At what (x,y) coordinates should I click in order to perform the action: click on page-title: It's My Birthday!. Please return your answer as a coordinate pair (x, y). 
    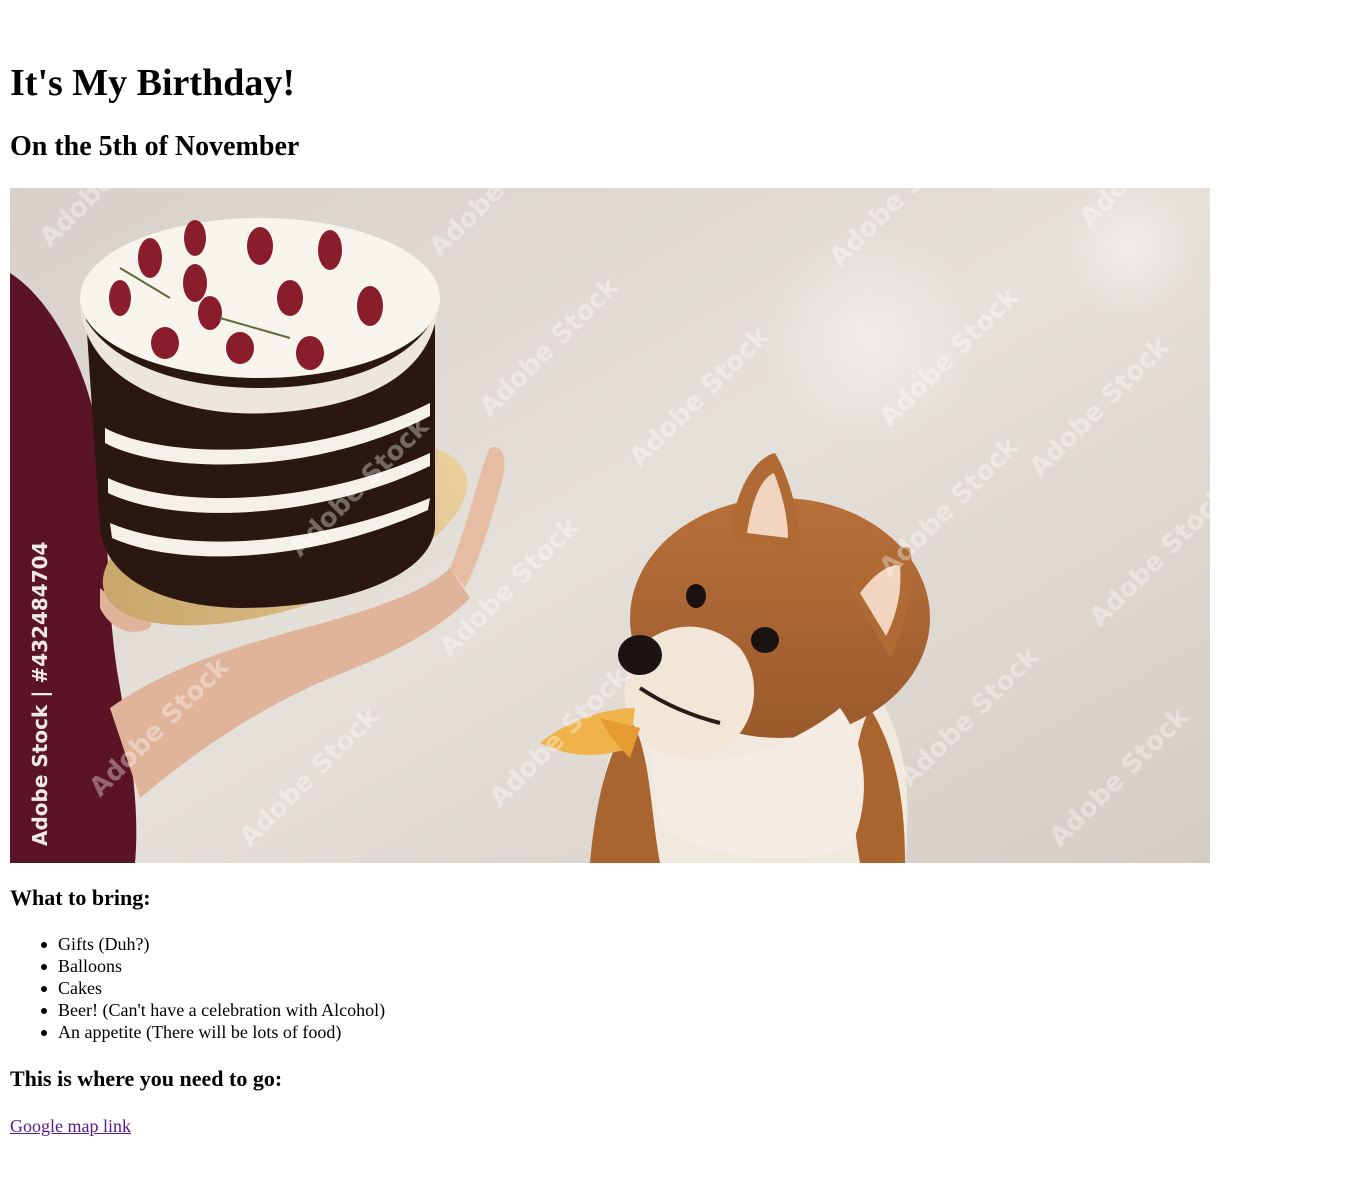
    Looking at the image, I should click on (152, 83).